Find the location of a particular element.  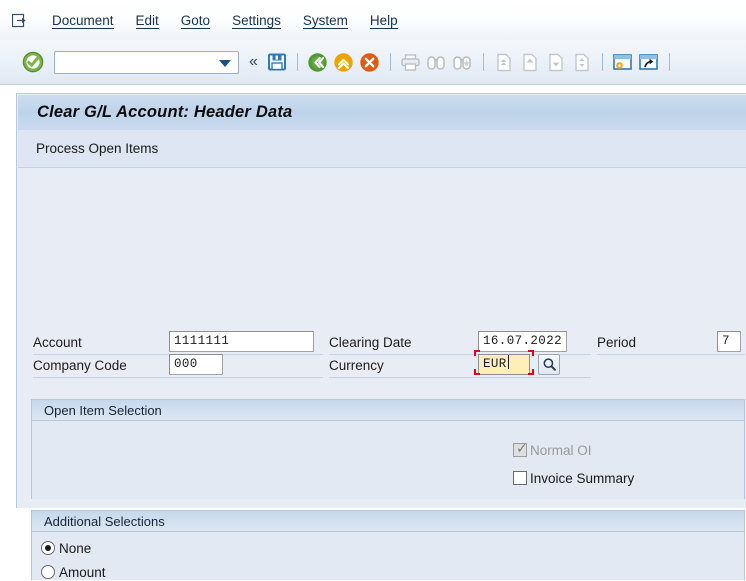

open-item-selection-header: Open Item Selection is located at coordinates (388, 410).